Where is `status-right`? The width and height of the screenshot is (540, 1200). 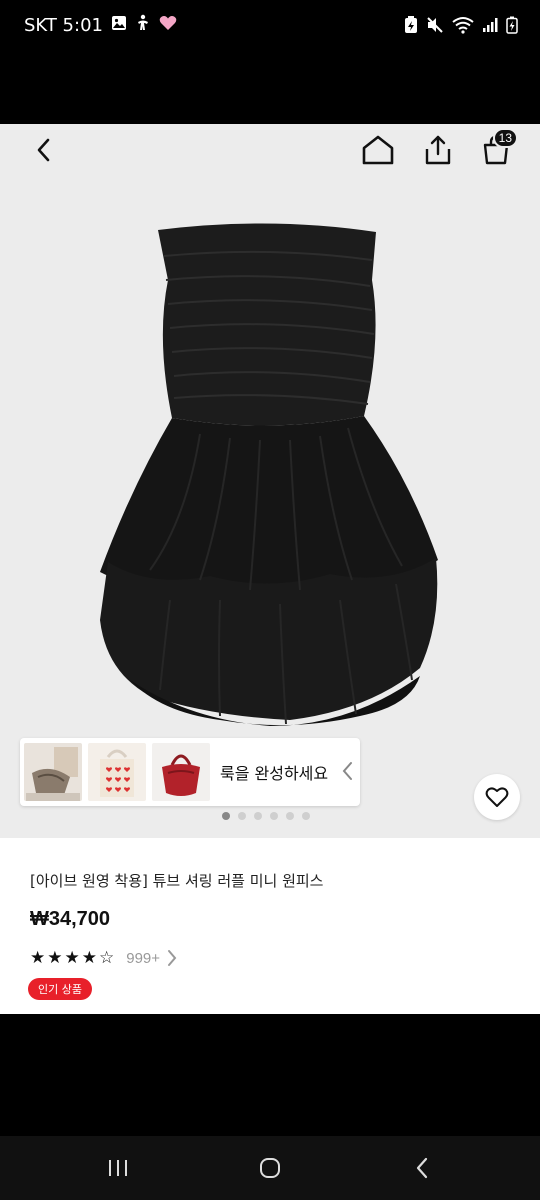 status-right is located at coordinates (461, 27).